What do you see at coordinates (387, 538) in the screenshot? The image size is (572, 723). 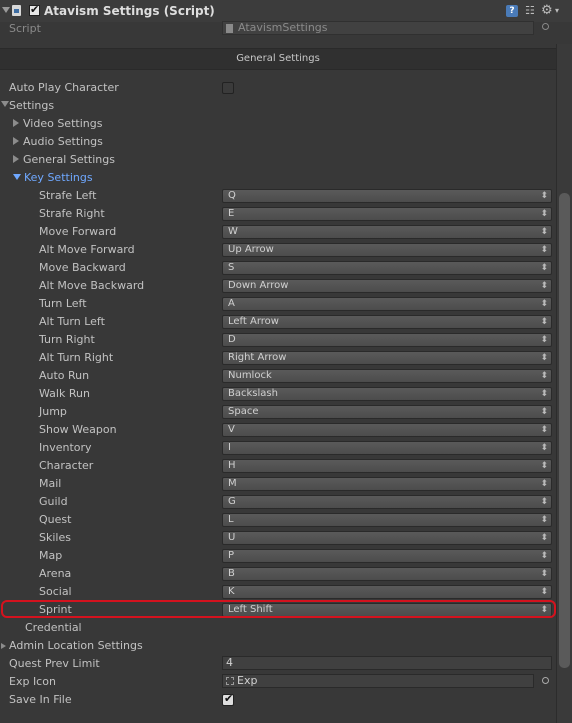 I see `key-binding-dropdown: U` at bounding box center [387, 538].